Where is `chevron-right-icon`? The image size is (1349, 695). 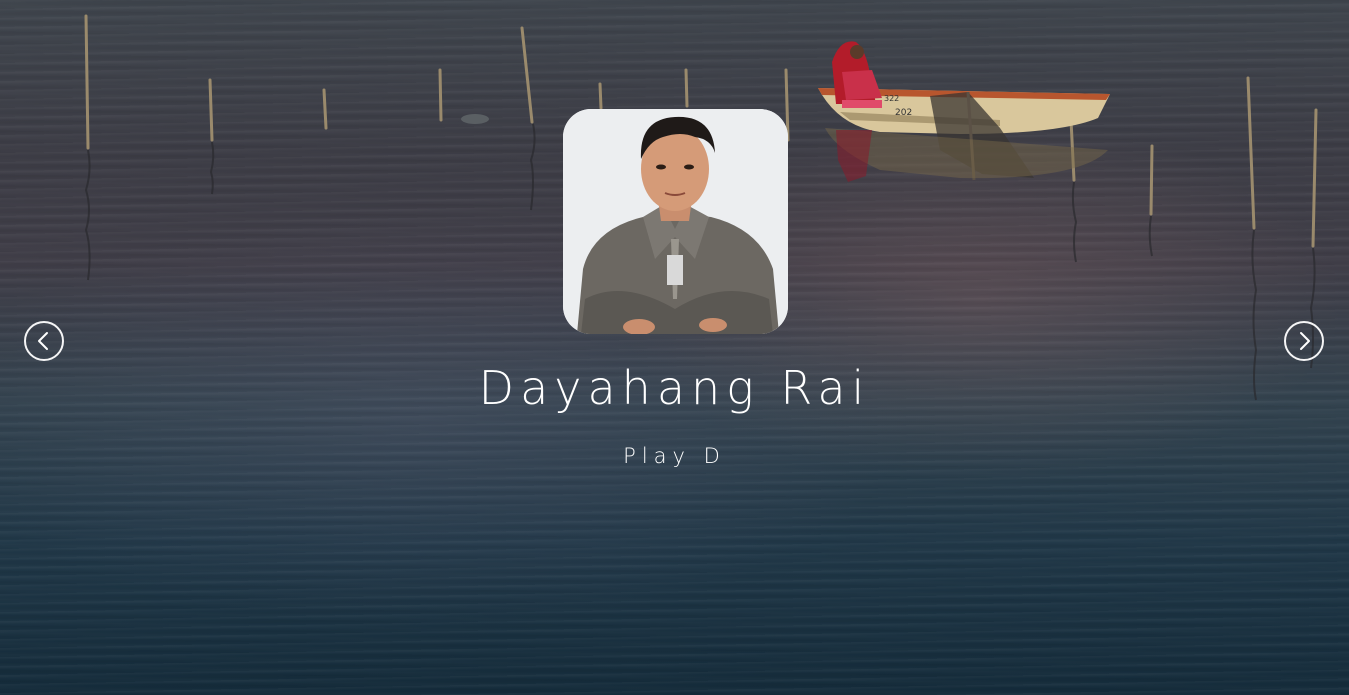 chevron-right-icon is located at coordinates (1305, 341).